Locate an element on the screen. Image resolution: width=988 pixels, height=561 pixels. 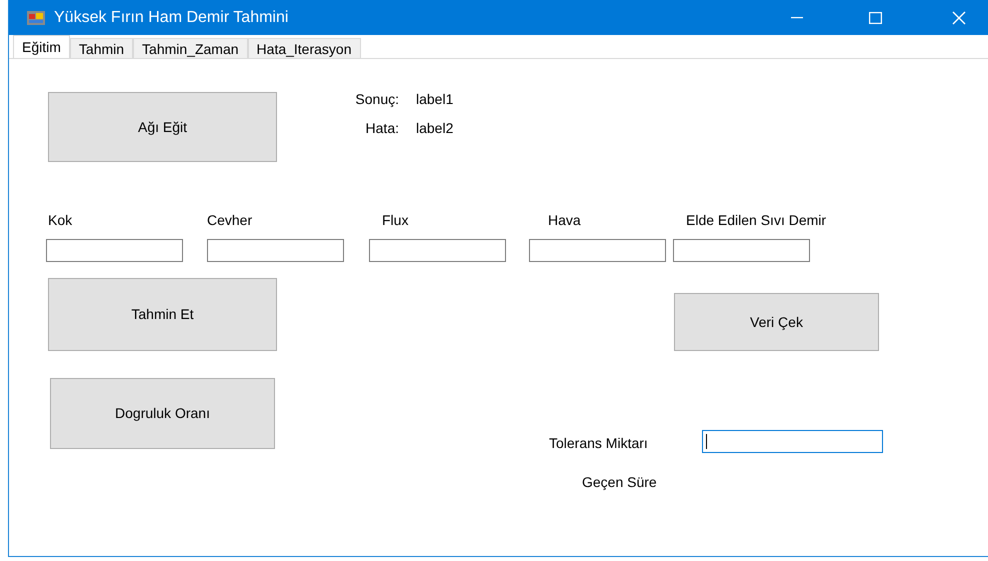
tab: Hata_Iterasyon is located at coordinates (304, 48).